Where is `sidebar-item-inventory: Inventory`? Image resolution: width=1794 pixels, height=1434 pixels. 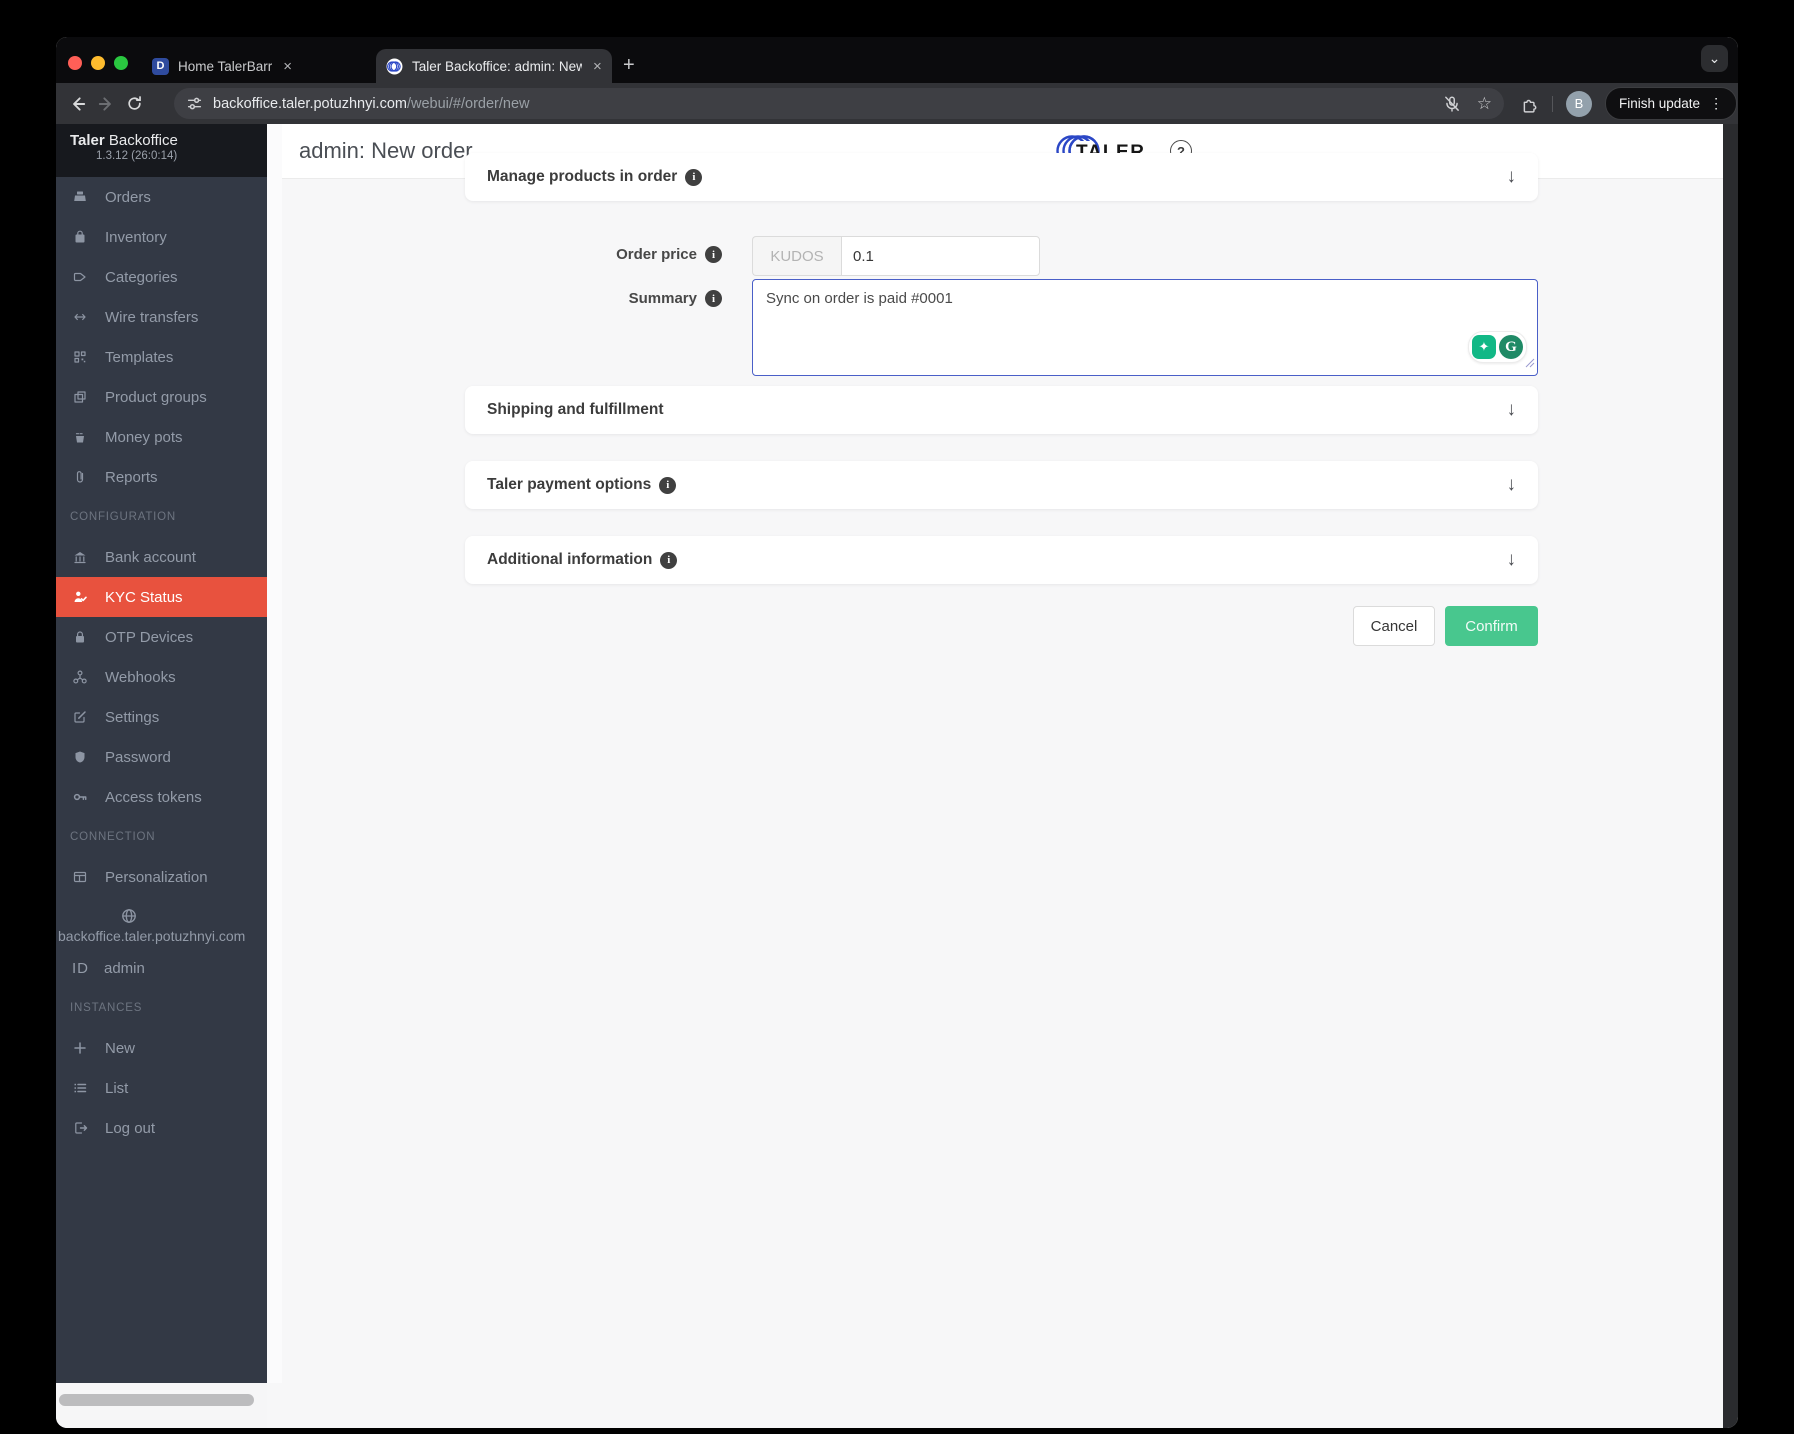 sidebar-item-inventory: Inventory is located at coordinates (161, 237).